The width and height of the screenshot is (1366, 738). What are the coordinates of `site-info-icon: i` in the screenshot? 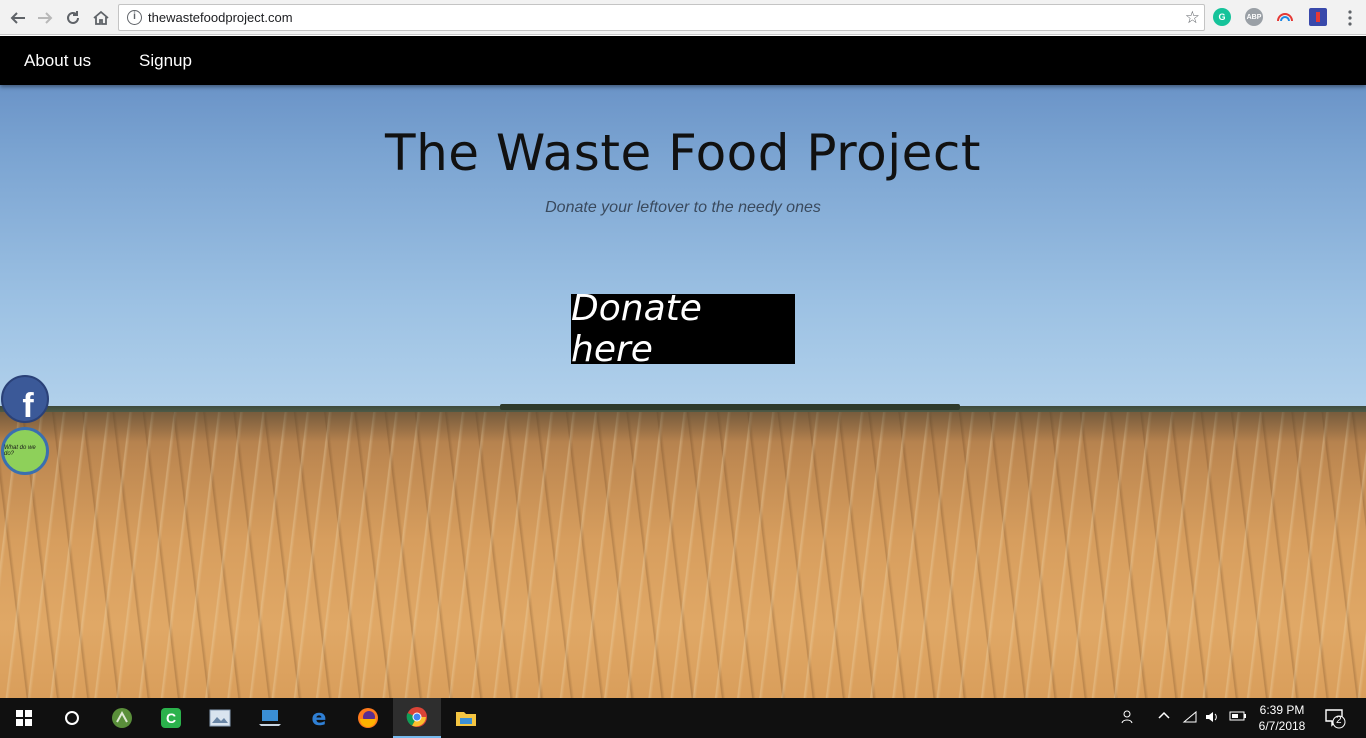 It's located at (134, 17).